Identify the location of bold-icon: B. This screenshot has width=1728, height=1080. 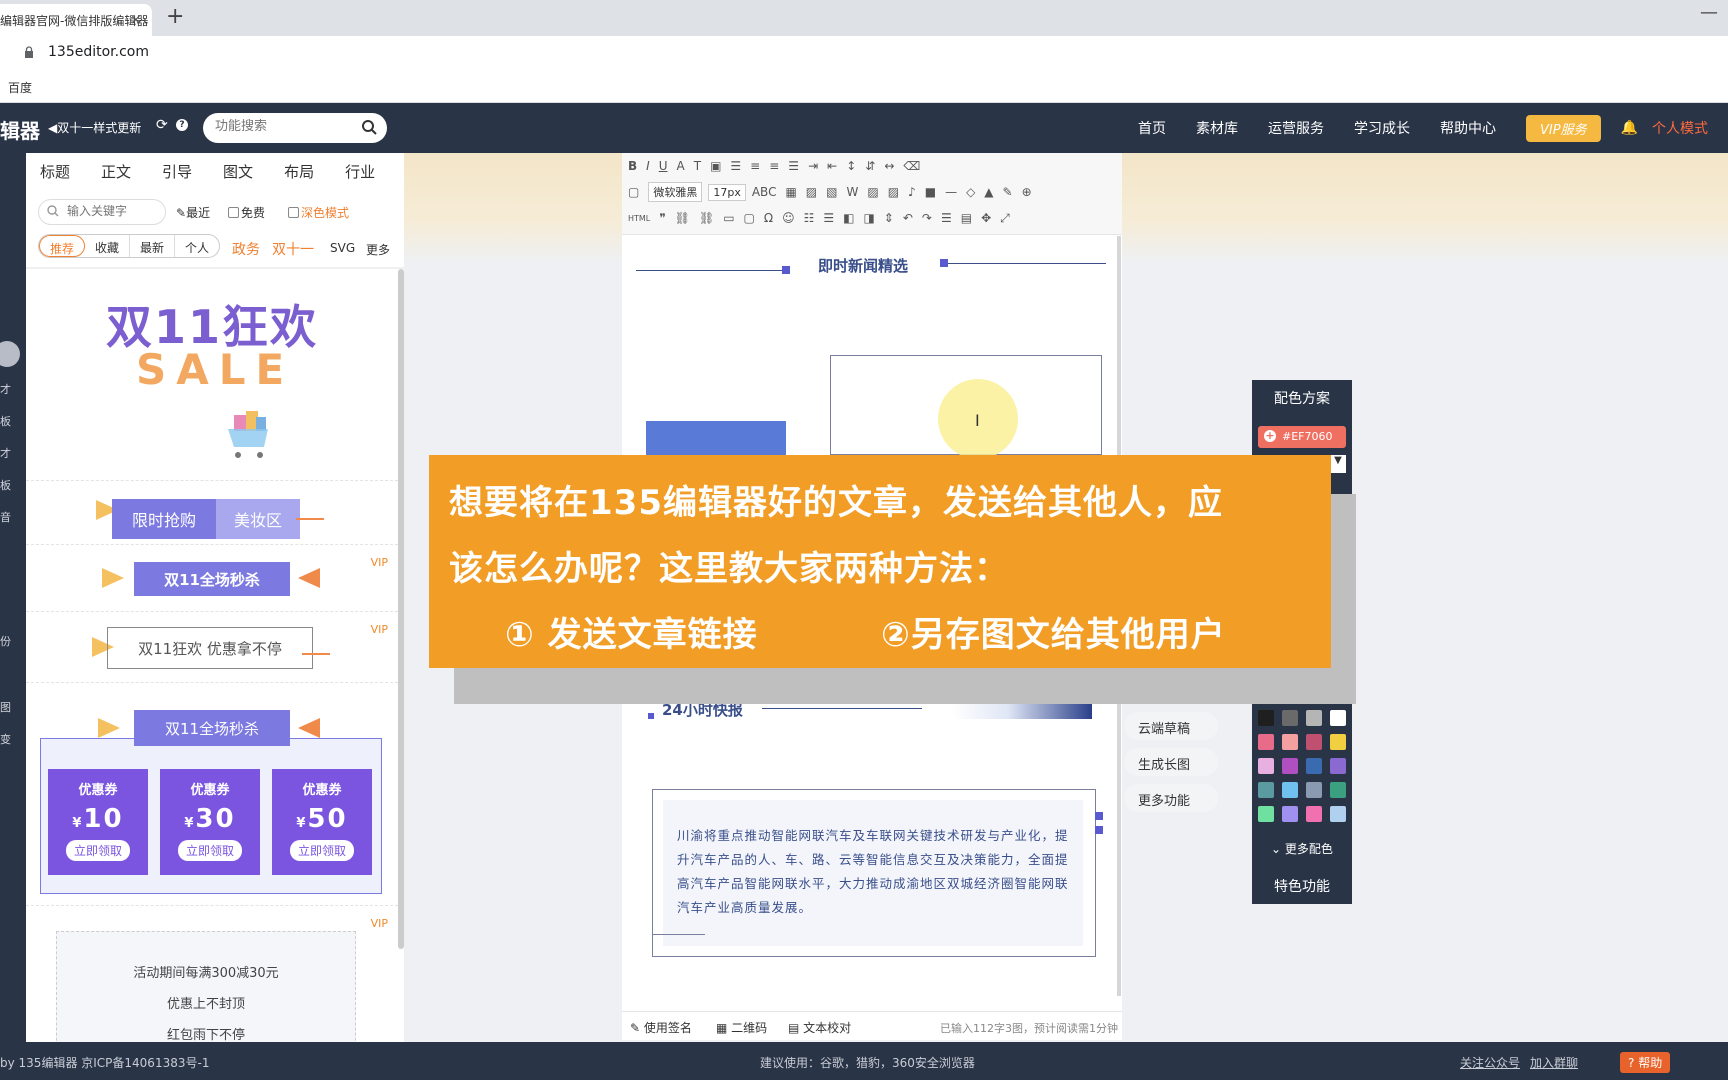
(632, 166).